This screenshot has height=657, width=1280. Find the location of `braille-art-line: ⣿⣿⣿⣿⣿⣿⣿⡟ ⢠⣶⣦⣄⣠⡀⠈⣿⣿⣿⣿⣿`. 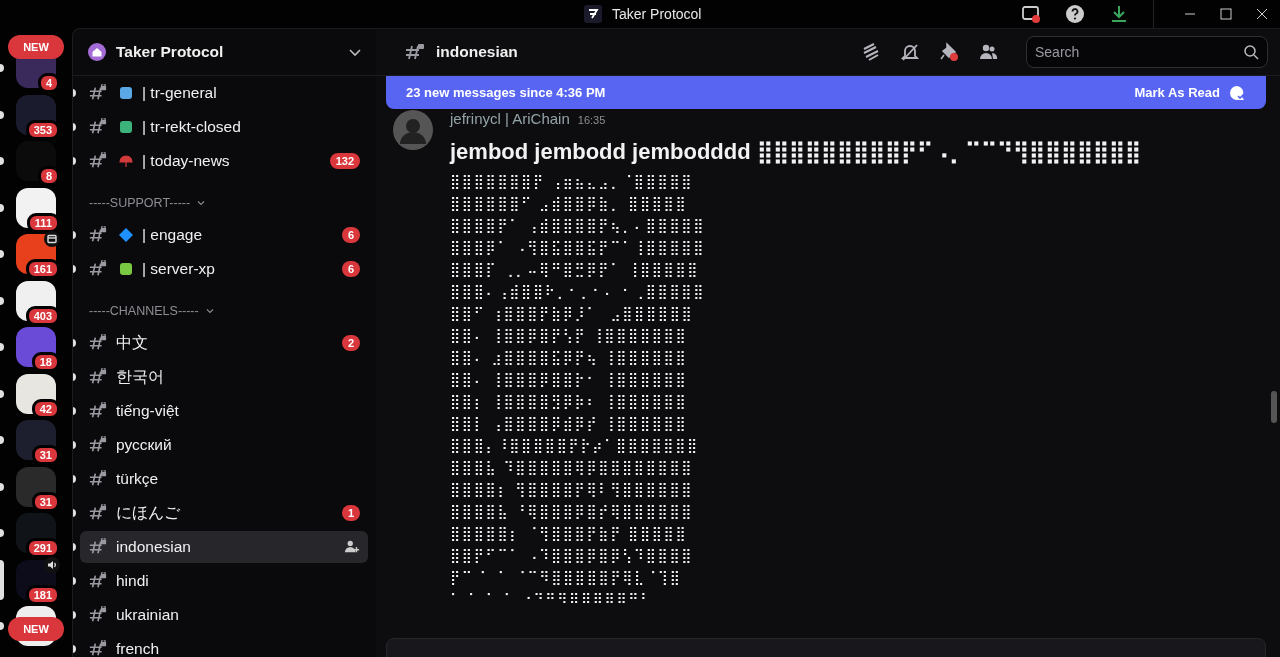

braille-art-line: ⣿⣿⣿⣿⣿⣿⣿⡟ ⢠⣶⣦⣄⣠⡀⠈⣿⣿⣿⣿⣿ is located at coordinates (572, 181).